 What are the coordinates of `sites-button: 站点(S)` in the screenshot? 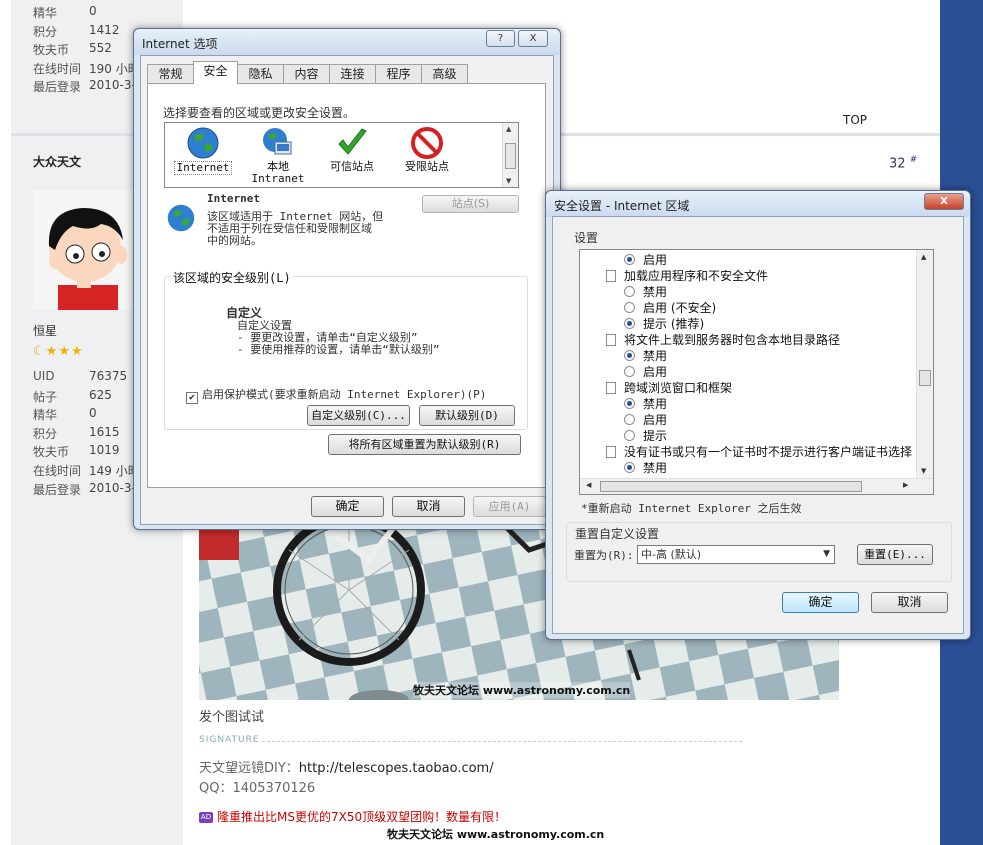 It's located at (470, 204).